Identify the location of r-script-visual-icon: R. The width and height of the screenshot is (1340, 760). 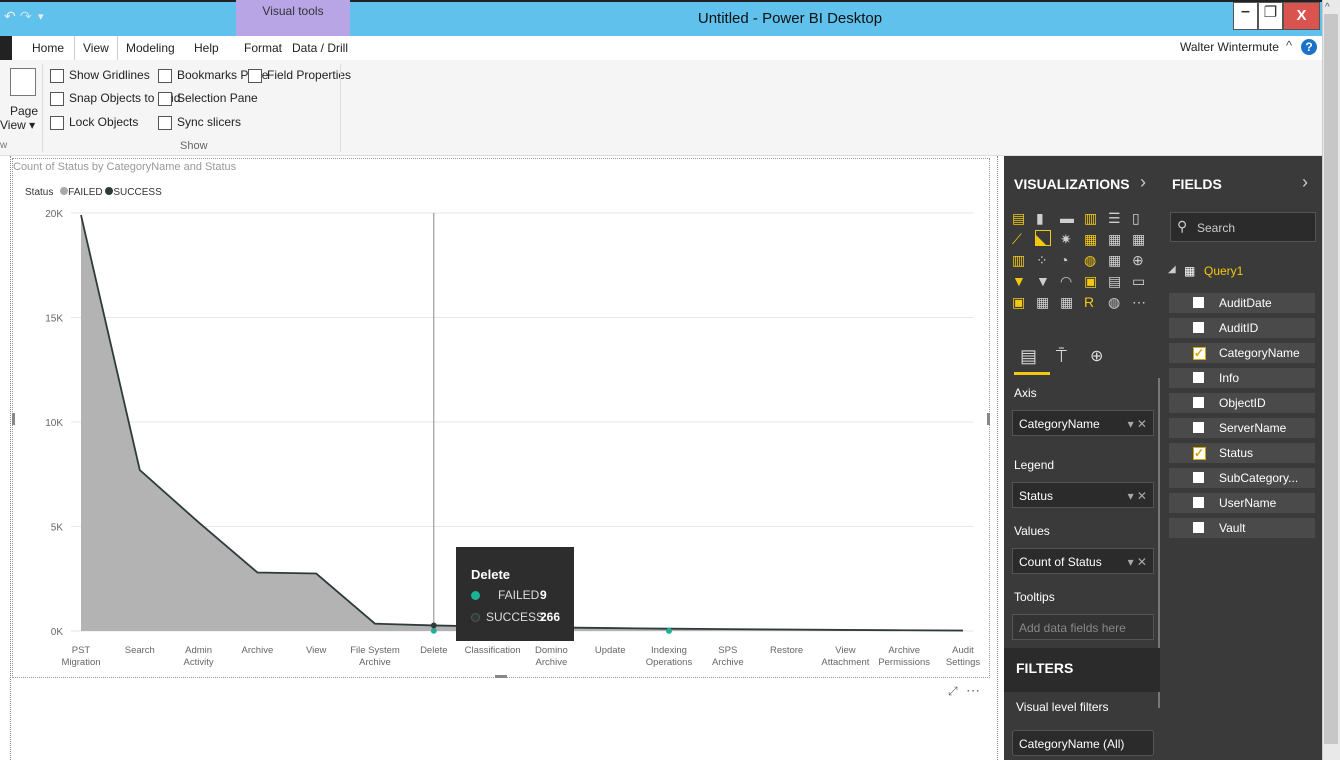
(1091, 302).